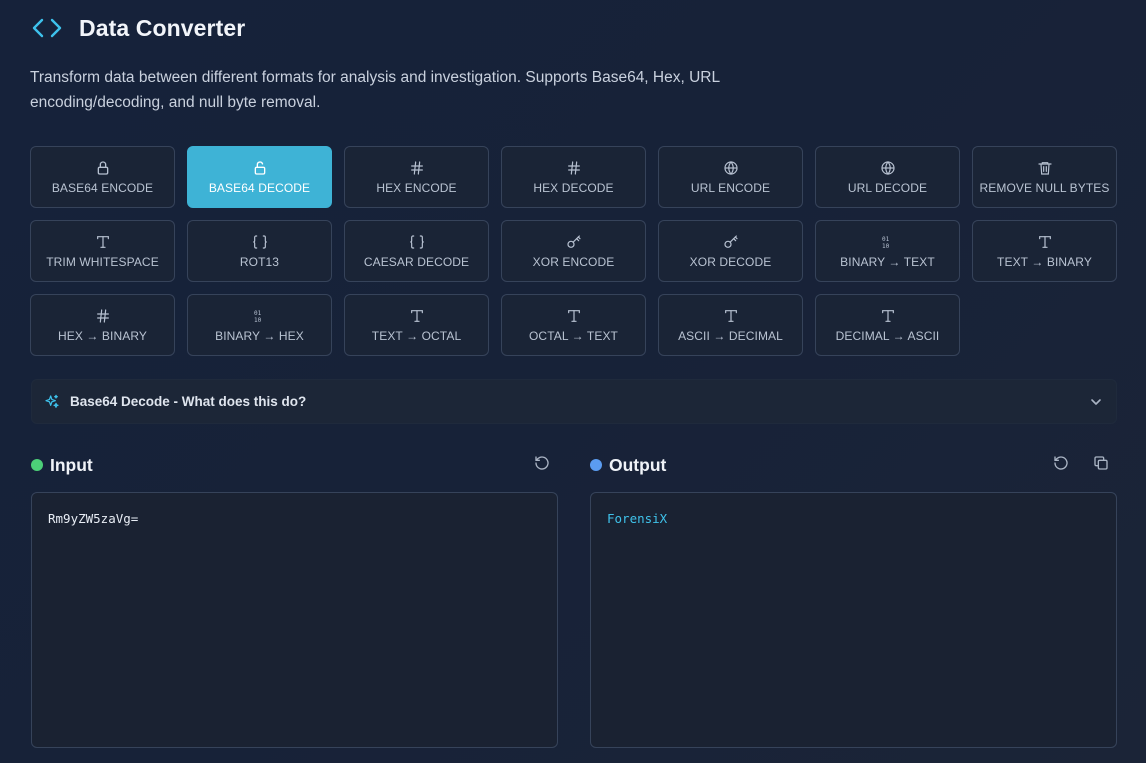  I want to click on tool-button-ascii-decimal: ASCII → DECIMAL, so click(730, 325).